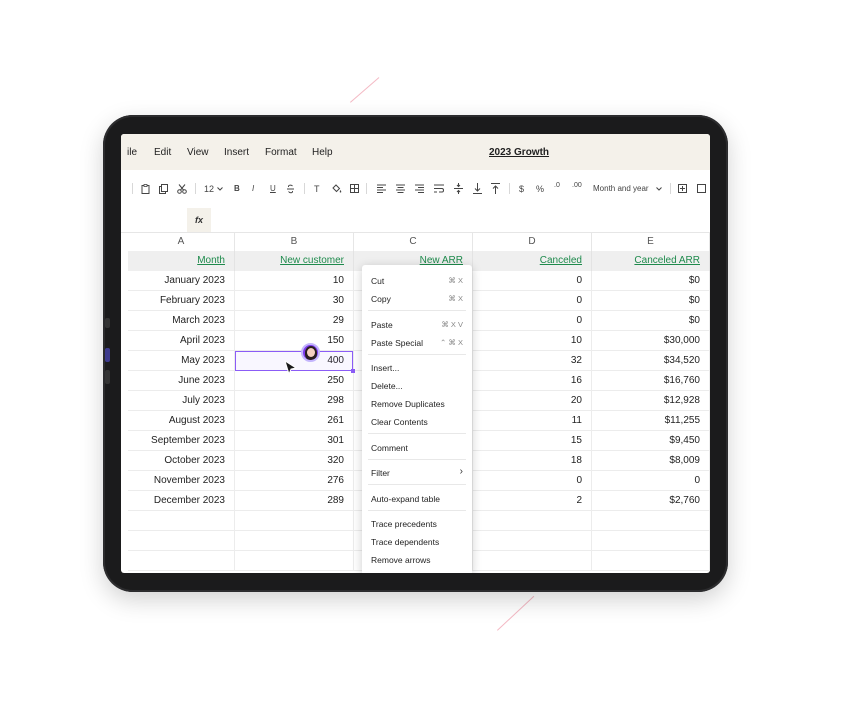 The width and height of the screenshot is (857, 718). Describe the element at coordinates (181, 241) in the screenshot. I see `column-header-a: A` at that location.